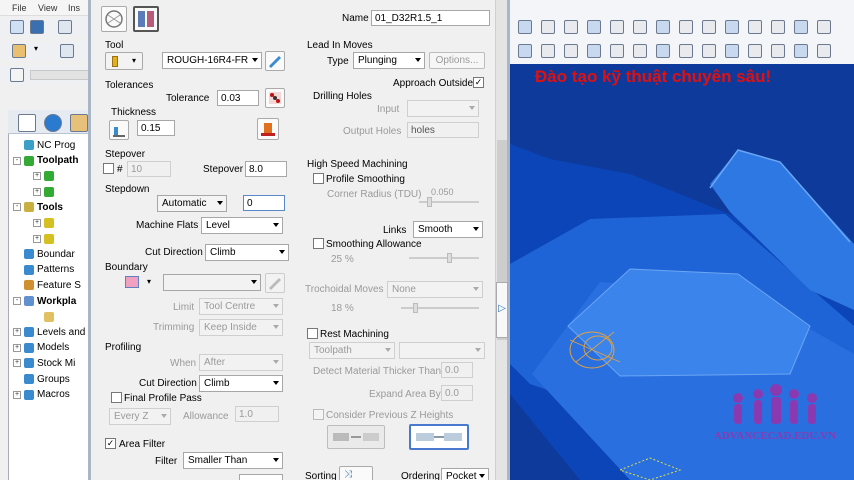 This screenshot has width=854, height=480. I want to click on tree-item: Groups, so click(41, 379).